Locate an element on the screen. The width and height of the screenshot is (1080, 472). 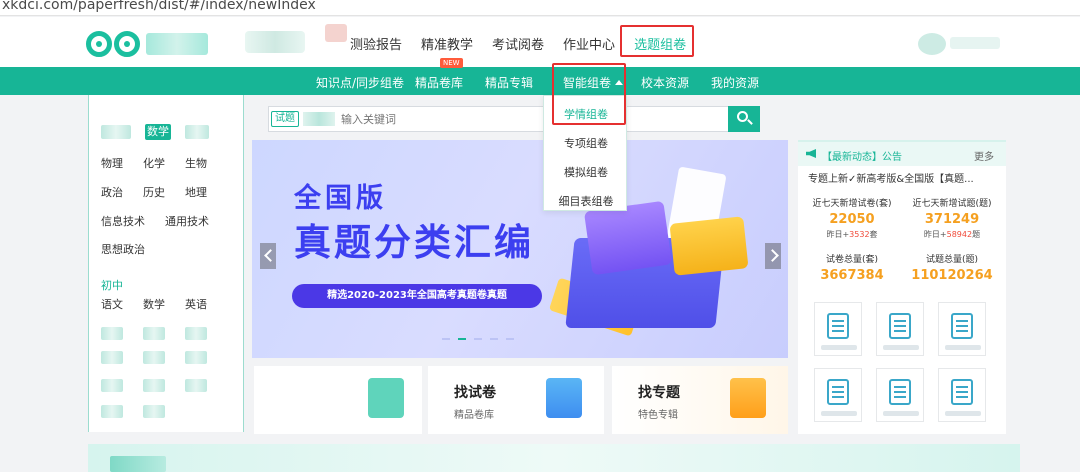
search-type-blurred is located at coordinates (319, 119).